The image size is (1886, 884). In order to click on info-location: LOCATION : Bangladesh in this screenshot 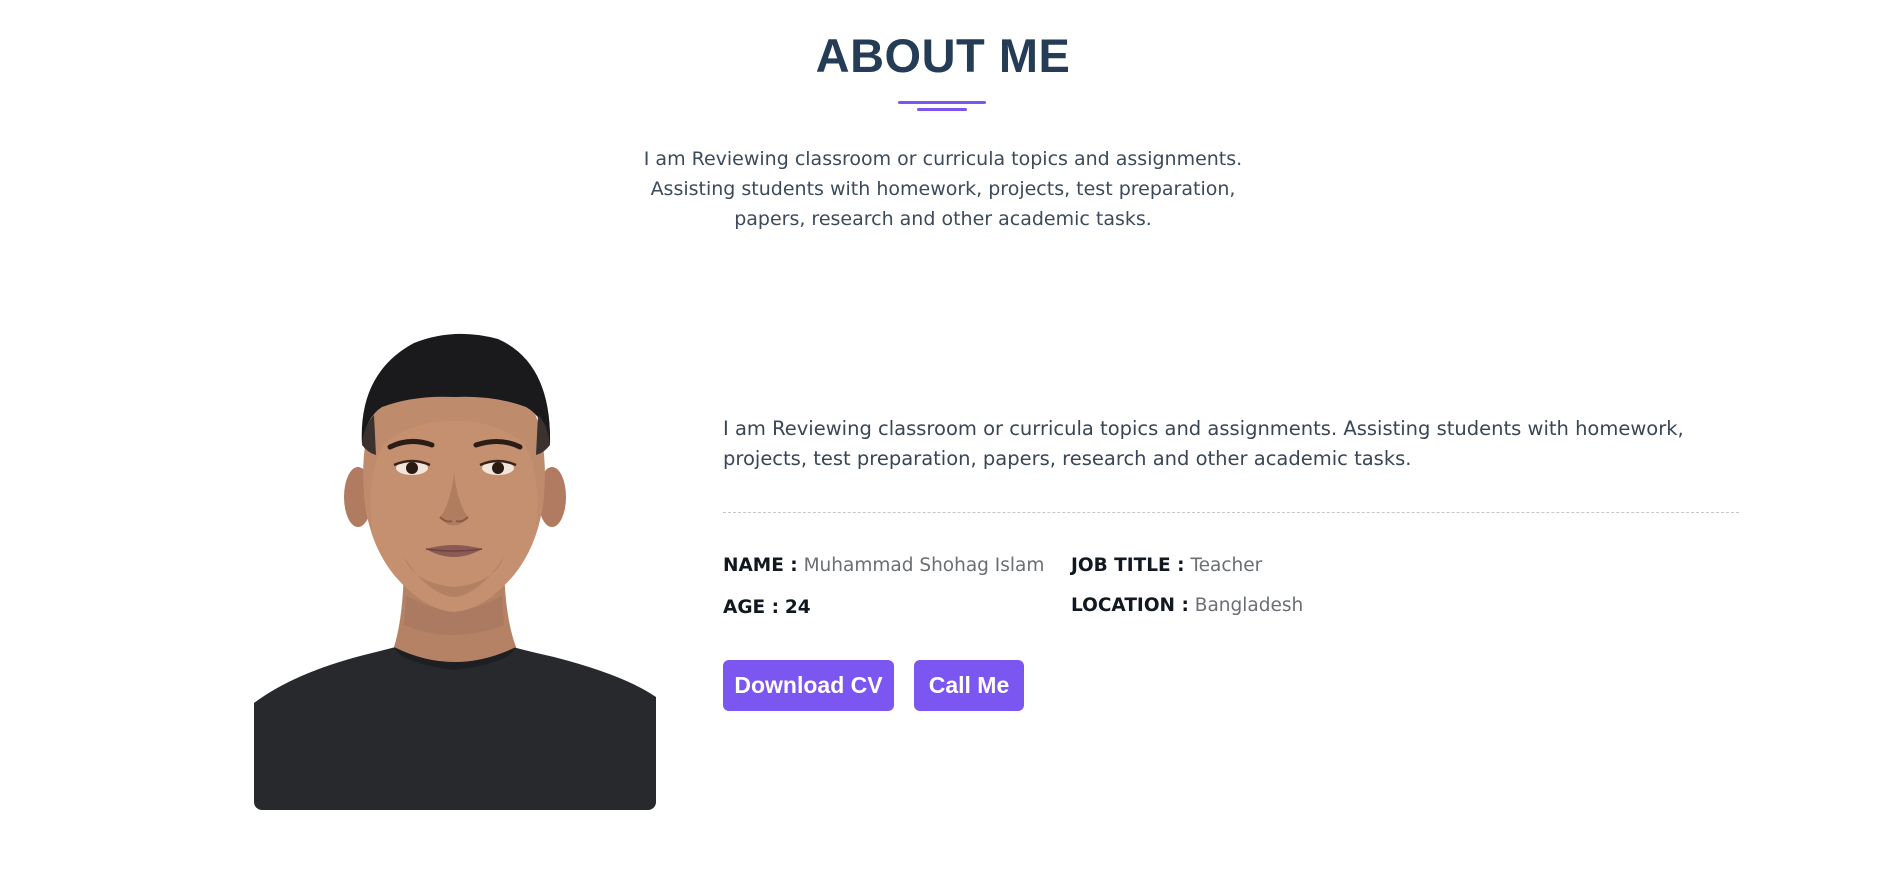, I will do `click(1187, 606)`.